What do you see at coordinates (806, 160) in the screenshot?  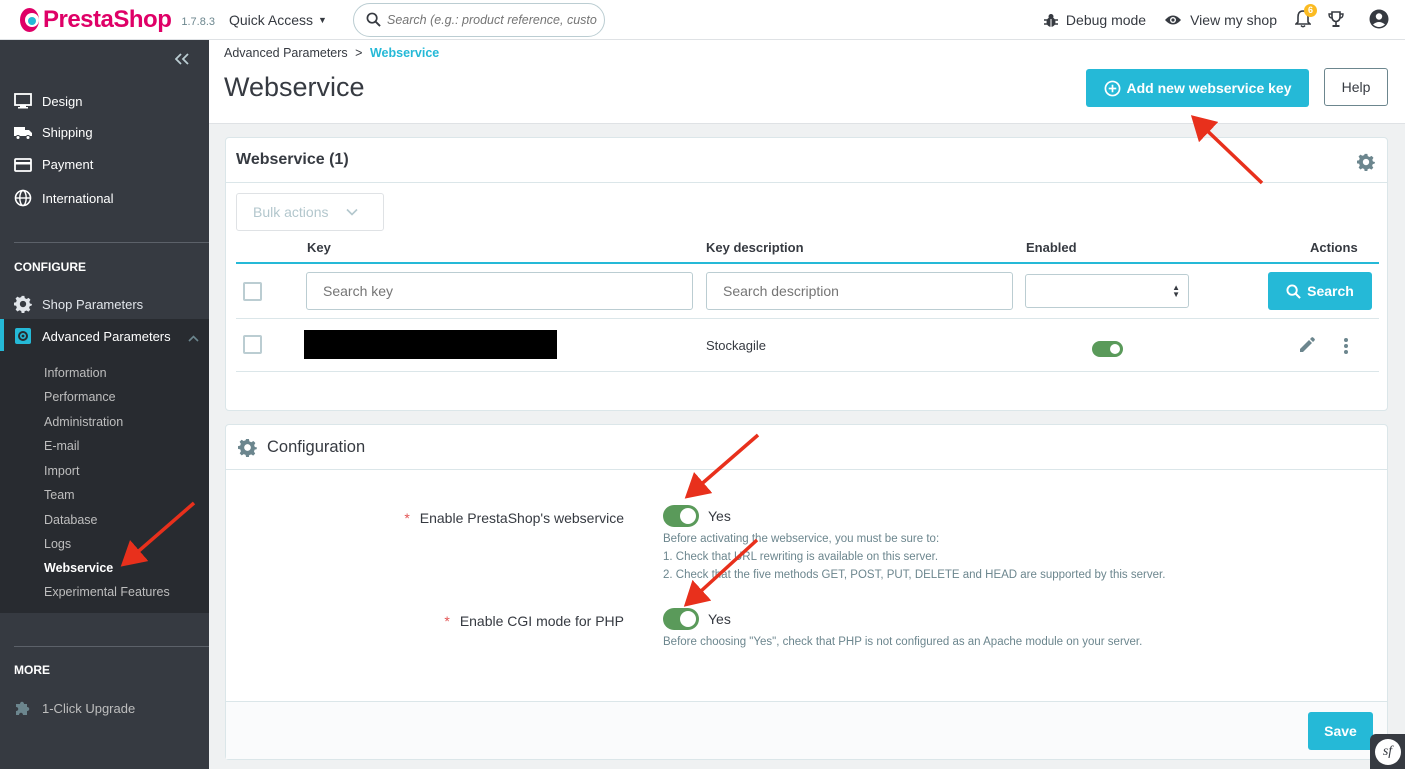 I see `webservice-list-header: Webservice (1)` at bounding box center [806, 160].